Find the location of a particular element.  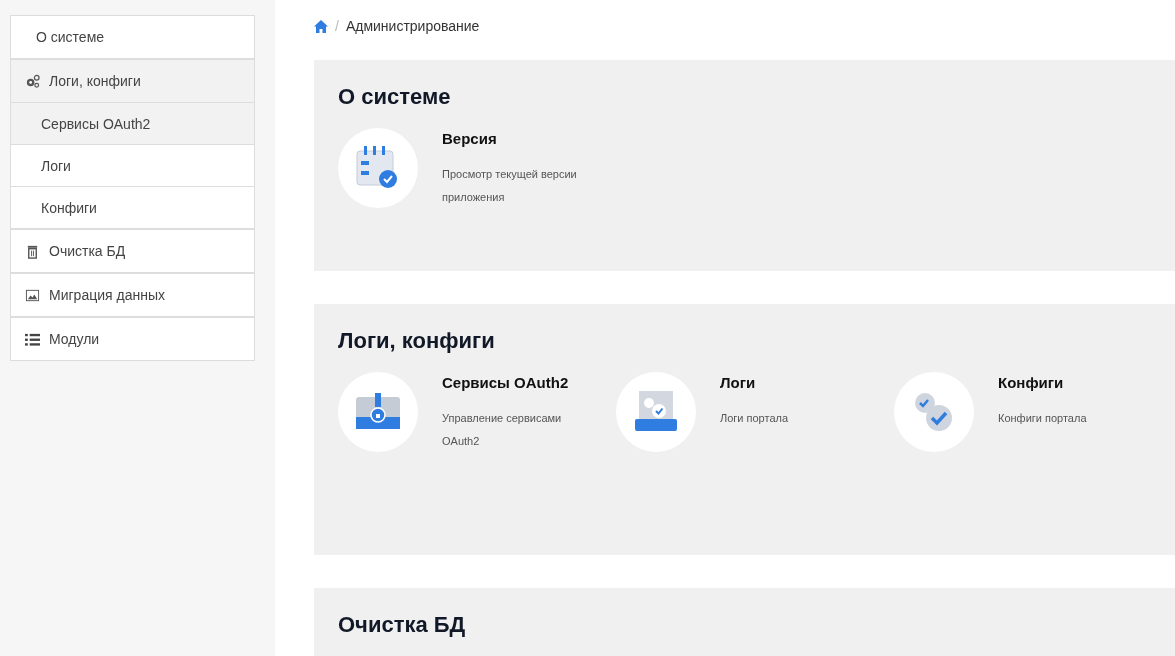

card-title: Сервисы OAuth2 is located at coordinates (519, 382).